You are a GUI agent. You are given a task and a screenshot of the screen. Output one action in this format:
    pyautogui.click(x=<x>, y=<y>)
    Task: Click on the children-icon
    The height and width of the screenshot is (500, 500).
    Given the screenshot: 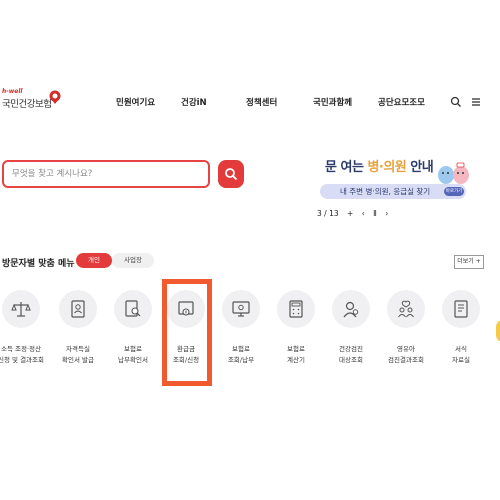 What is the action you would take?
    pyautogui.click(x=406, y=309)
    